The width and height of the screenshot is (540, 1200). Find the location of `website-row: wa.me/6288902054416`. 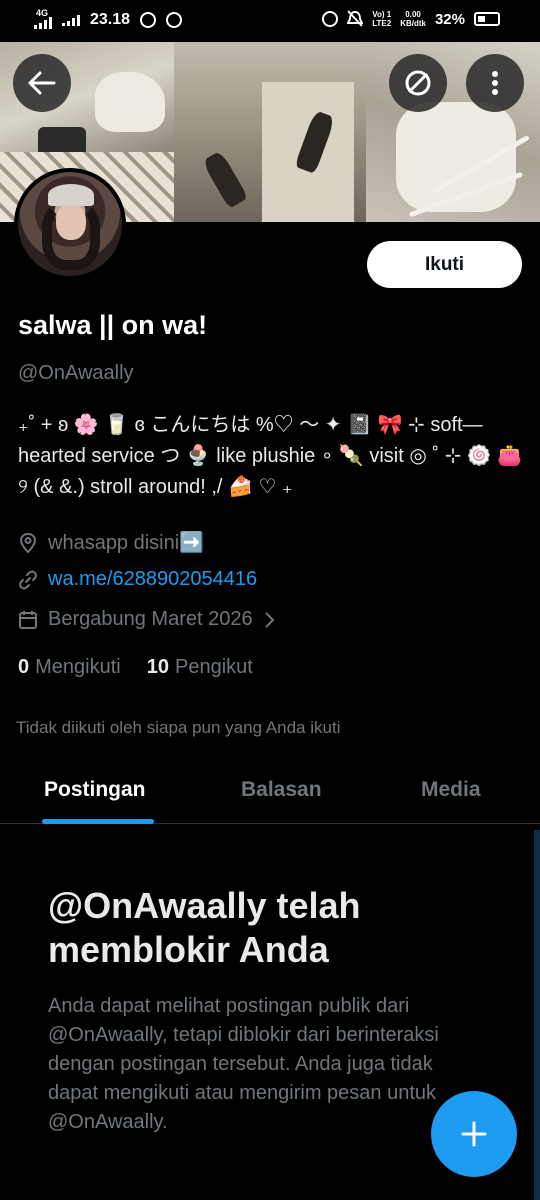

website-row: wa.me/6288902054416 is located at coordinates (137, 579).